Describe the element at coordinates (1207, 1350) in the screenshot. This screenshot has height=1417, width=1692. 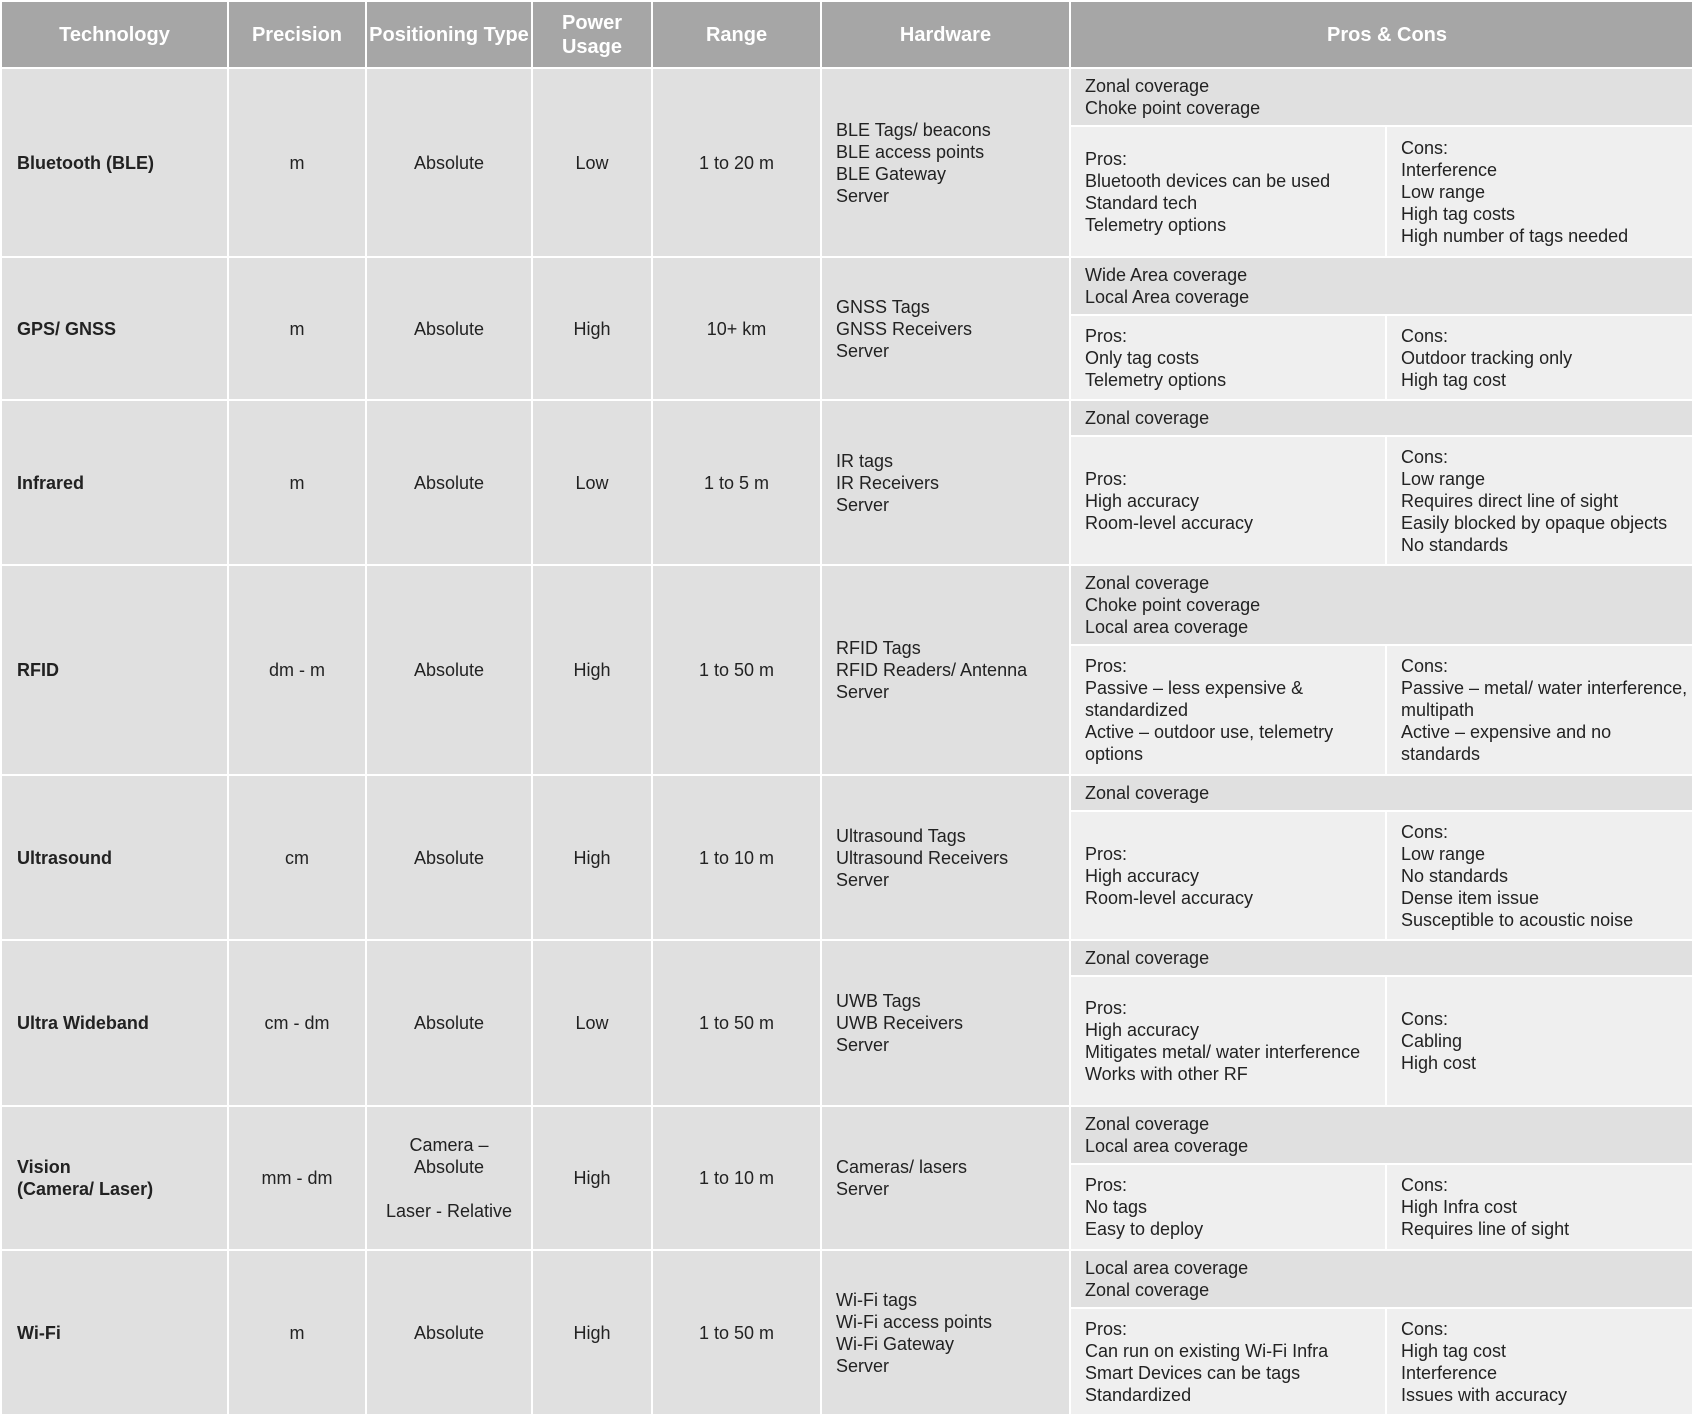
I see `text-line: Can run on existing Wi-Fi Infra` at that location.